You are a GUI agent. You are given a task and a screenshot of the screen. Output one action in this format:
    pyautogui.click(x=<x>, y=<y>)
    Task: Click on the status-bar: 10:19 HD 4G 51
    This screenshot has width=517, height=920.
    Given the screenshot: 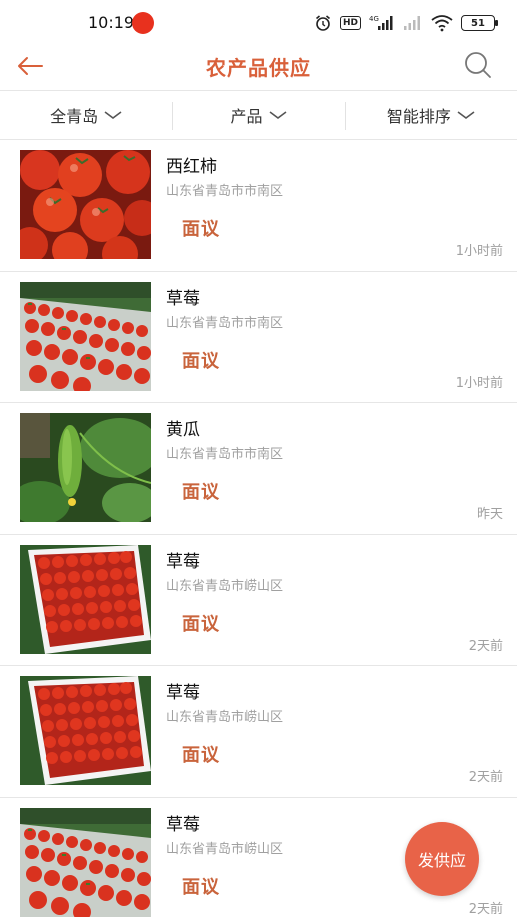 What is the action you would take?
    pyautogui.click(x=258, y=22)
    